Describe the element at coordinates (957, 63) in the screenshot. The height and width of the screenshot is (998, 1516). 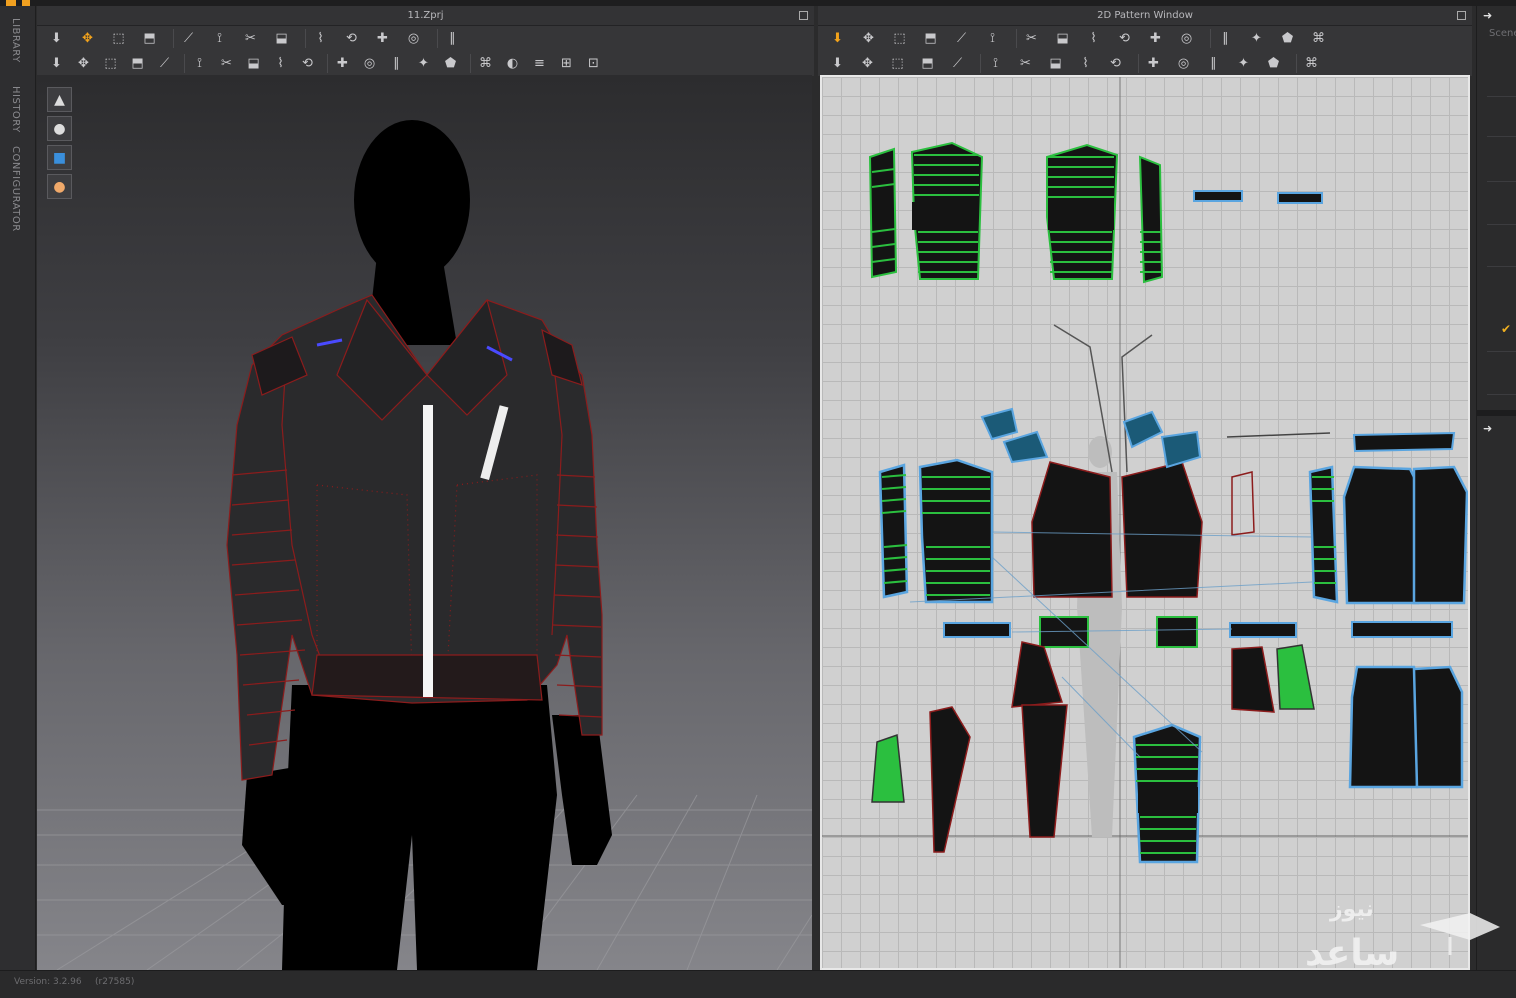
I see `iron-icon: ⟋` at that location.